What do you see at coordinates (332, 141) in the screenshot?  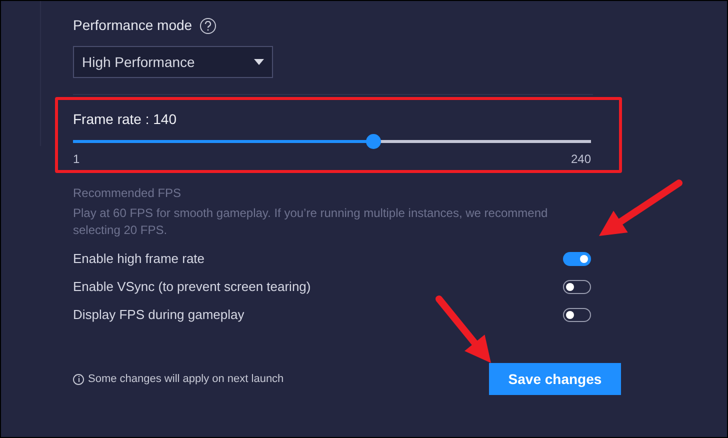 I see `slider-track` at bounding box center [332, 141].